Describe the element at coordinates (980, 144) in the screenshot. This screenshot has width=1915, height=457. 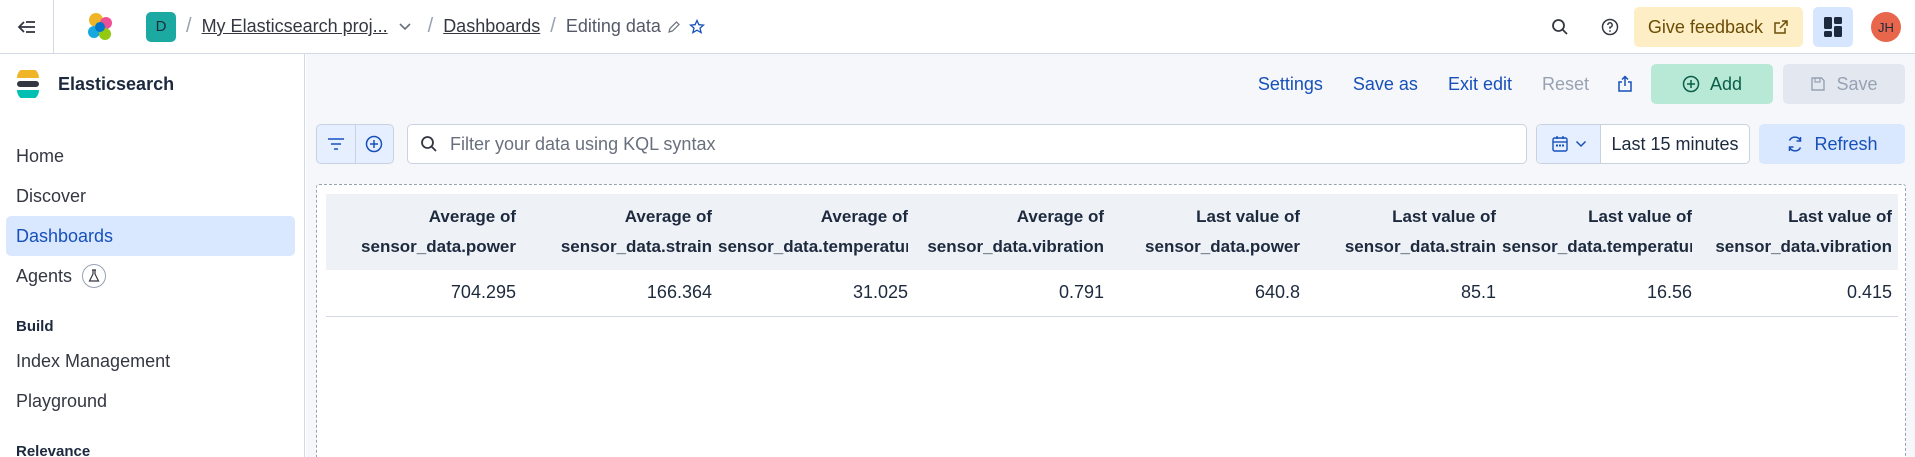
I see `kql-search-input` at that location.